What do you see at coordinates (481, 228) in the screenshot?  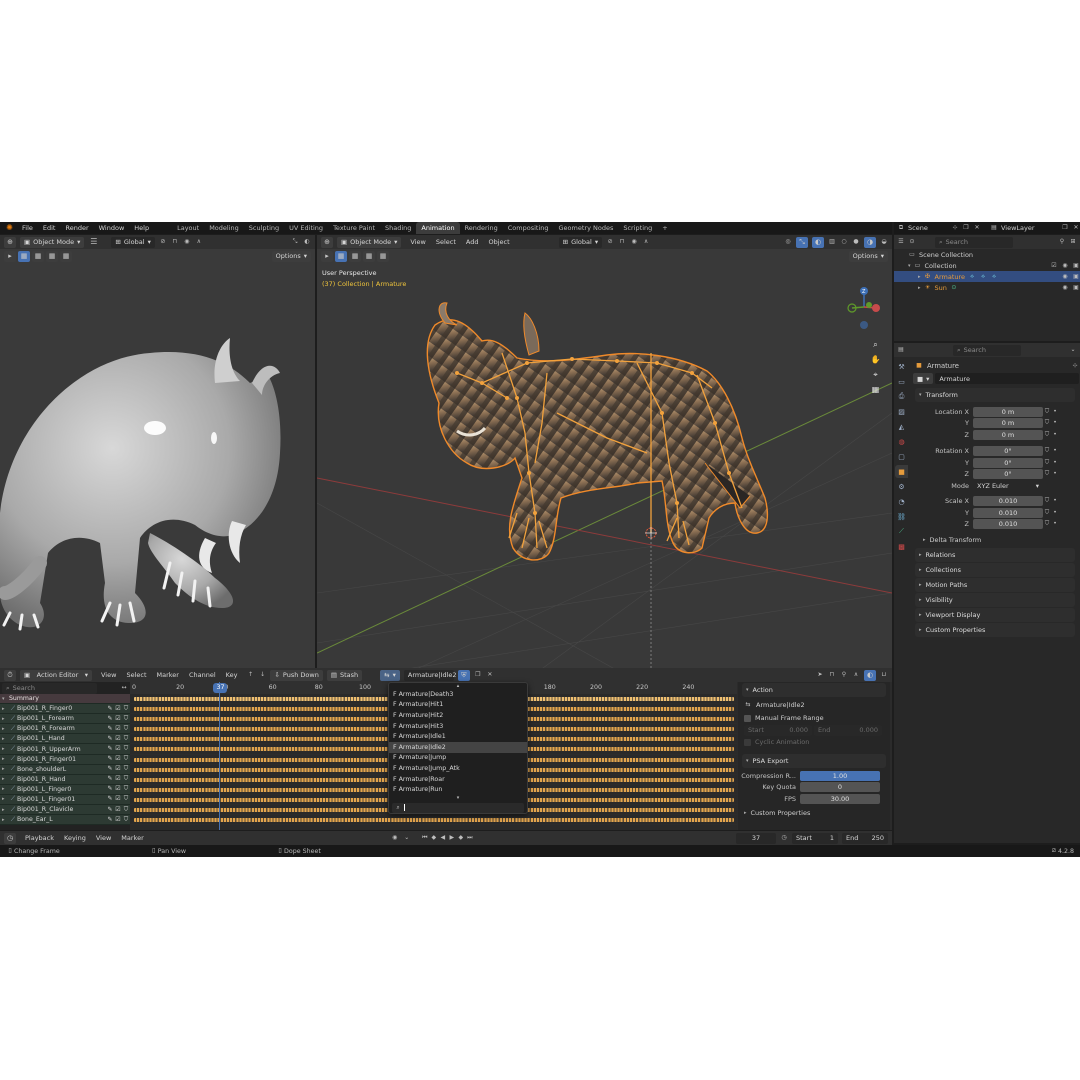 I see `workspace-tab-rendering: Rendering` at bounding box center [481, 228].